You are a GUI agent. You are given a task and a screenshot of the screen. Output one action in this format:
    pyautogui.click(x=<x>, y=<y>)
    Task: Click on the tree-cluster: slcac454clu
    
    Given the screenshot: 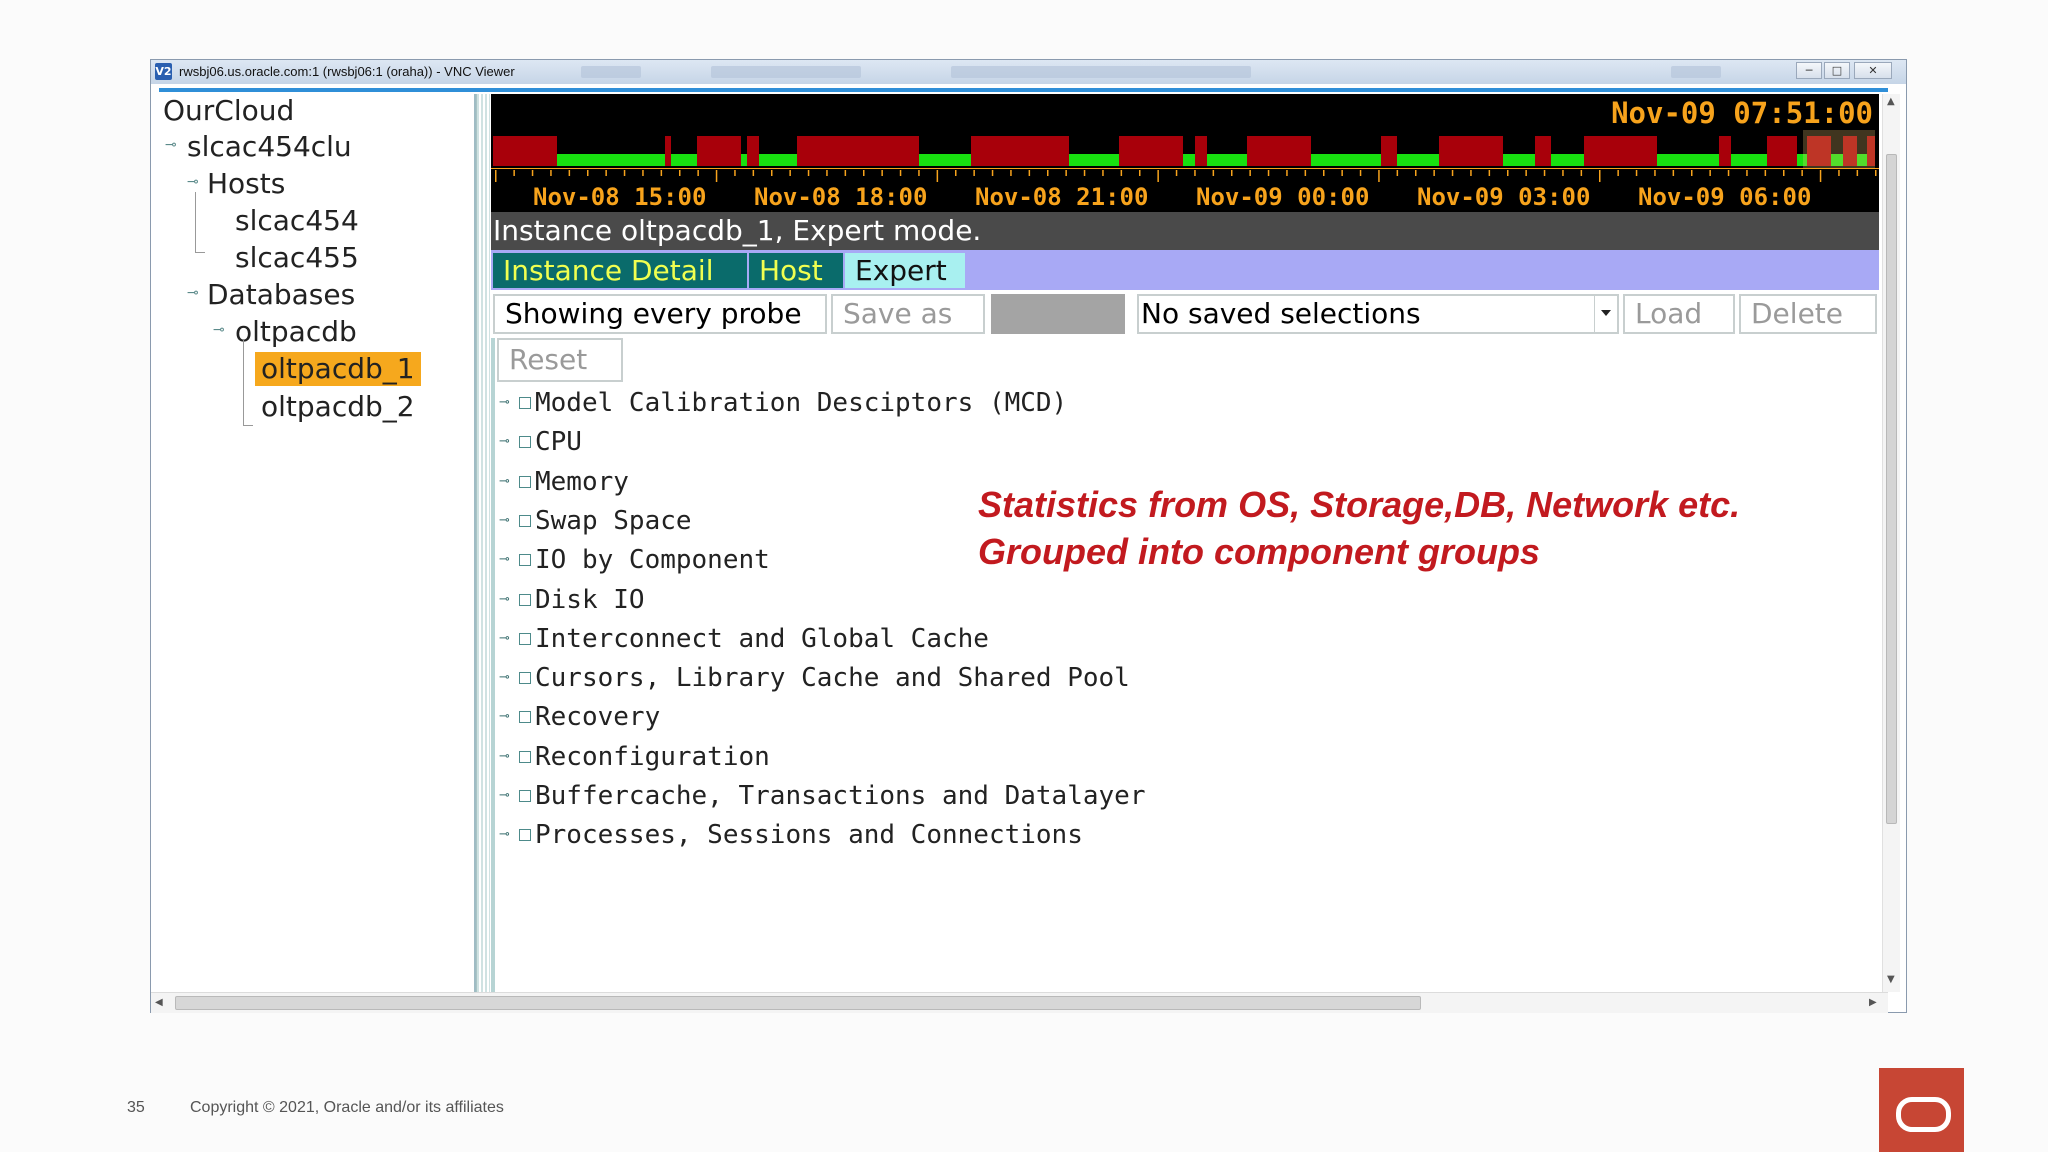 What is the action you would take?
    pyautogui.click(x=269, y=147)
    